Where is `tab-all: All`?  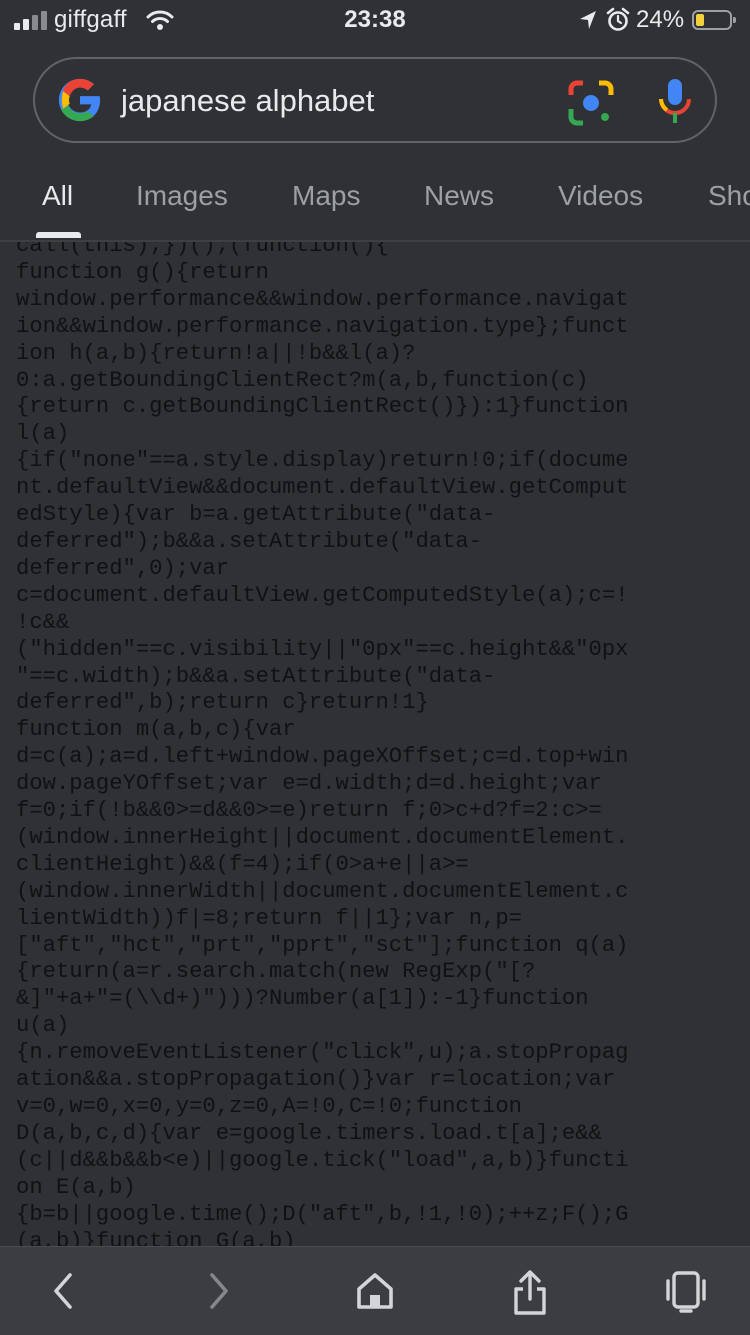
tab-all: All is located at coordinates (57, 196).